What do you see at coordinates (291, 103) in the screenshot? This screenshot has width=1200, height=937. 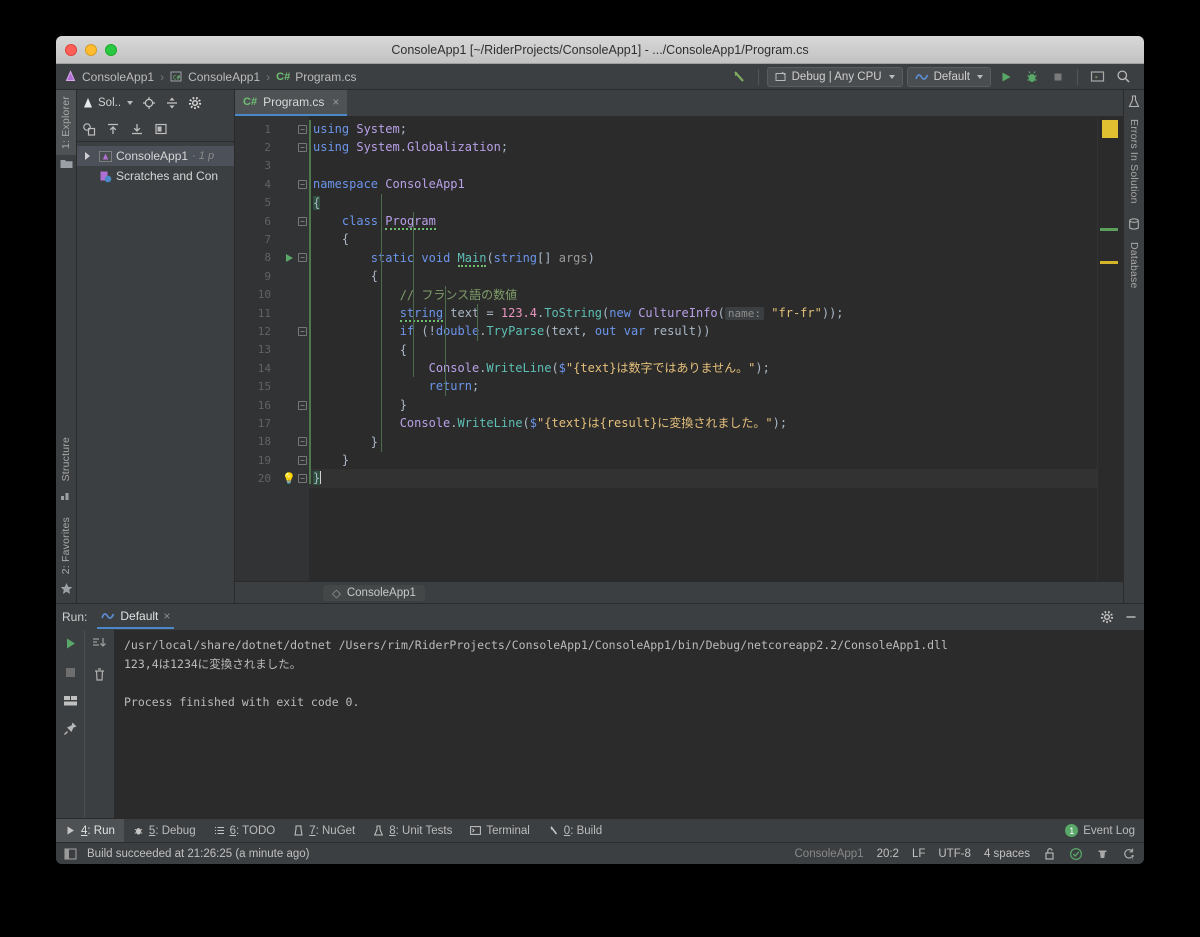 I see `tab-program-cs: C# Program.cs ×` at bounding box center [291, 103].